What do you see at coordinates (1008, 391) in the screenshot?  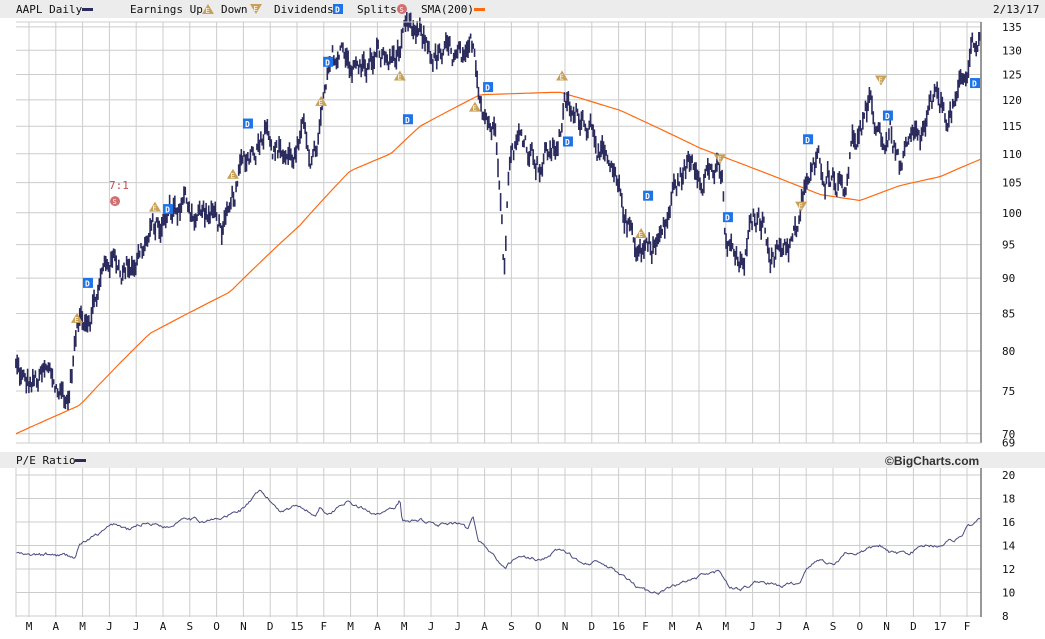 I see `y-tick-label: 75` at bounding box center [1008, 391].